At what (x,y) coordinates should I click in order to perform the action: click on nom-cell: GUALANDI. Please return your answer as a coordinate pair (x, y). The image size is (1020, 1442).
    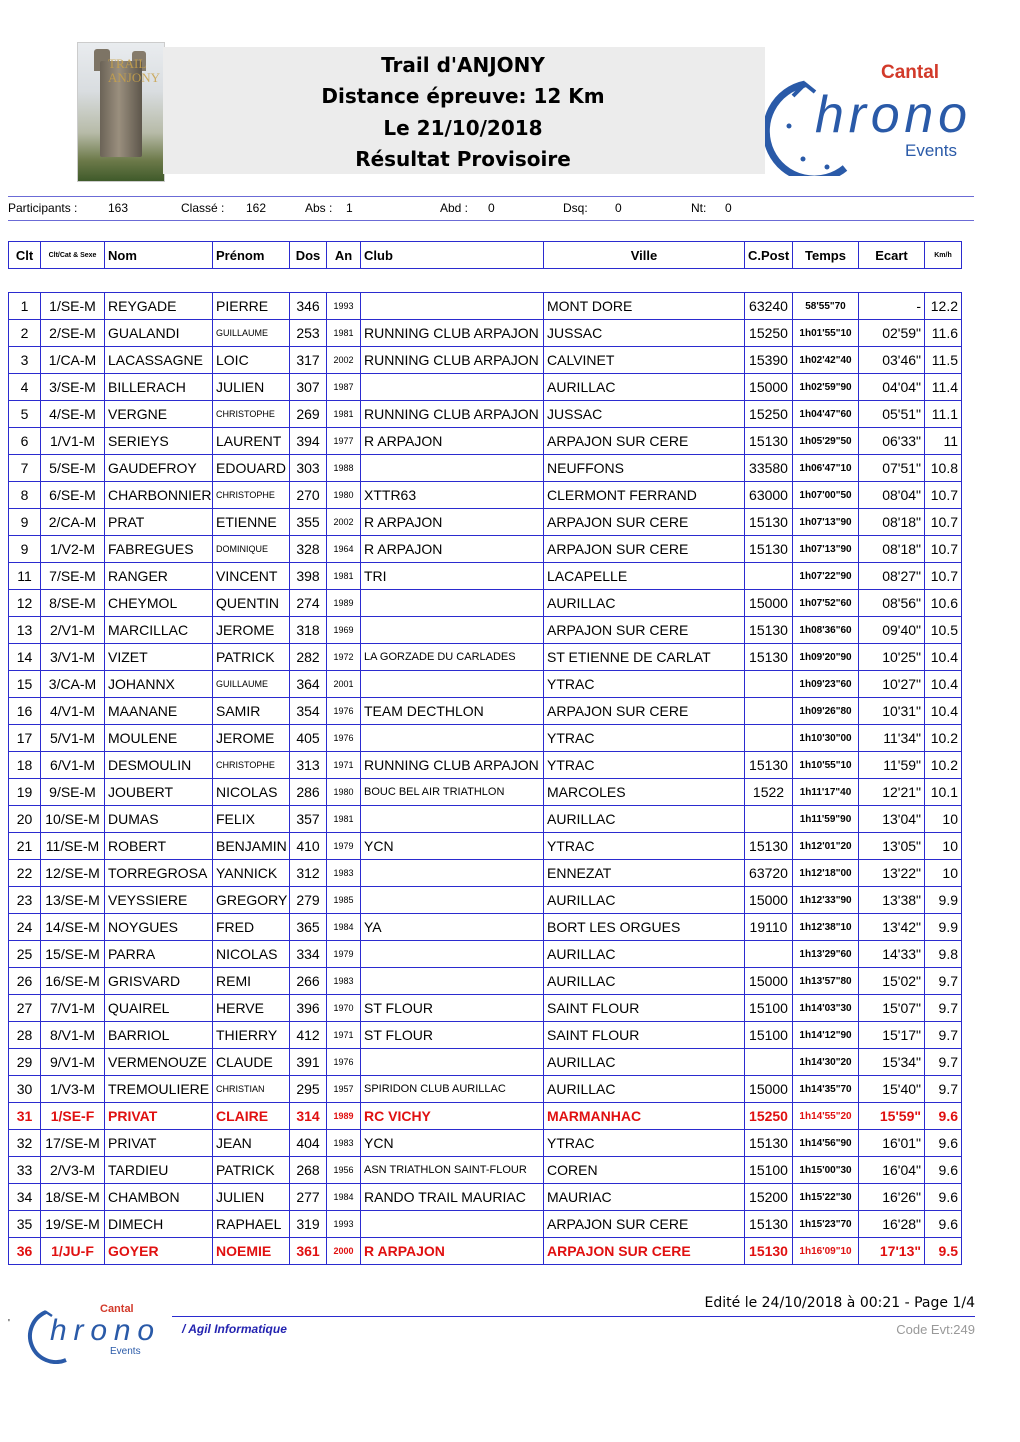
    Looking at the image, I should click on (158, 333).